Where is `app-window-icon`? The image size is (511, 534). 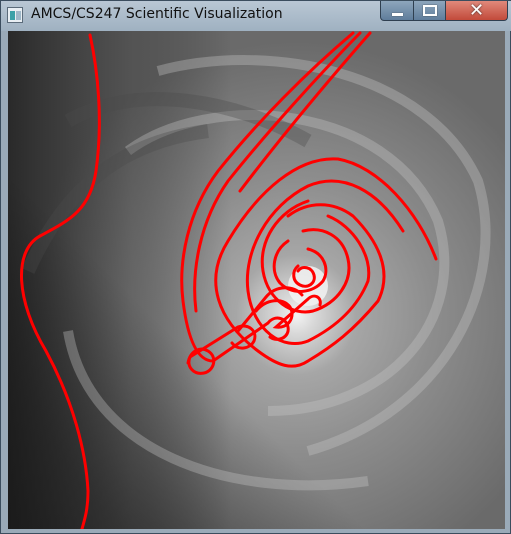
app-window-icon is located at coordinates (15, 15).